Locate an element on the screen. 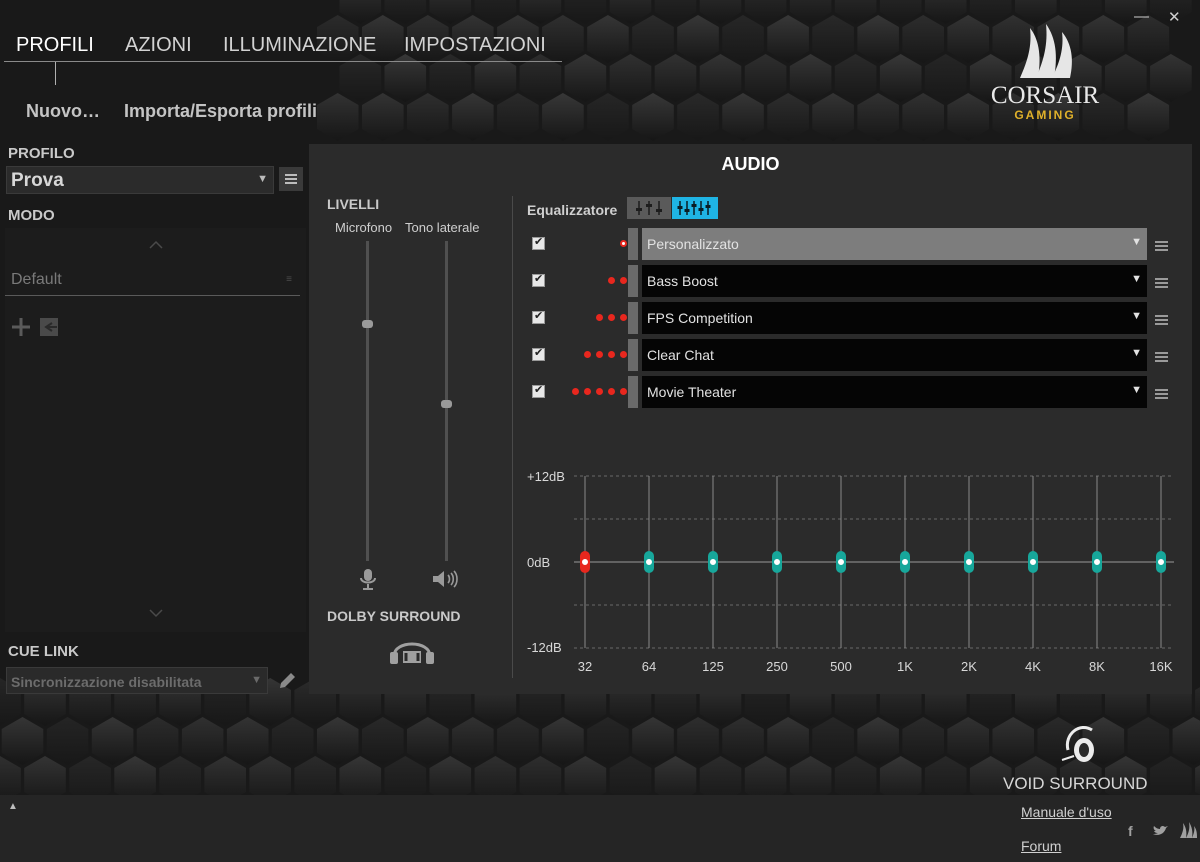  sliders-3-icon is located at coordinates (649, 208).